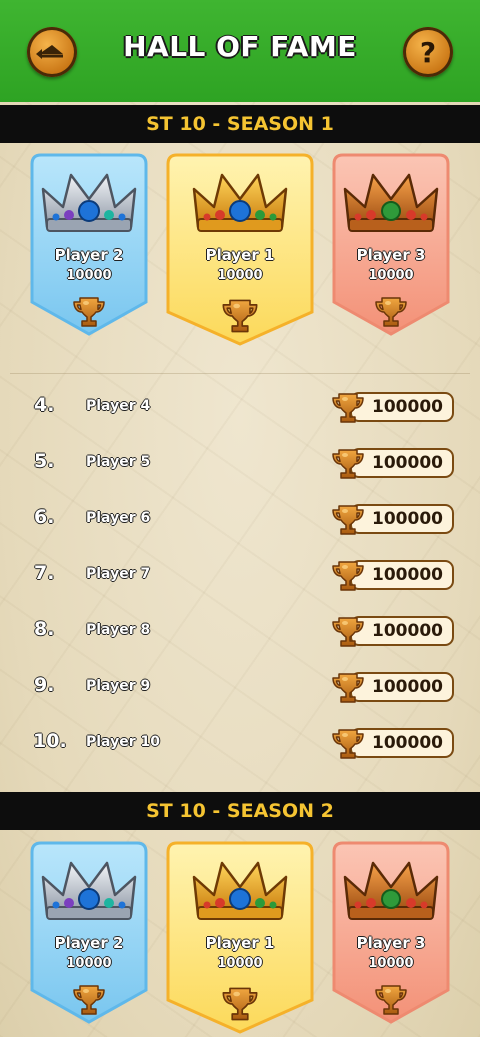 This screenshot has width=480, height=1037. Describe the element at coordinates (240, 744) in the screenshot. I see `leaderboard-row: 10. Player 10 100000` at that location.